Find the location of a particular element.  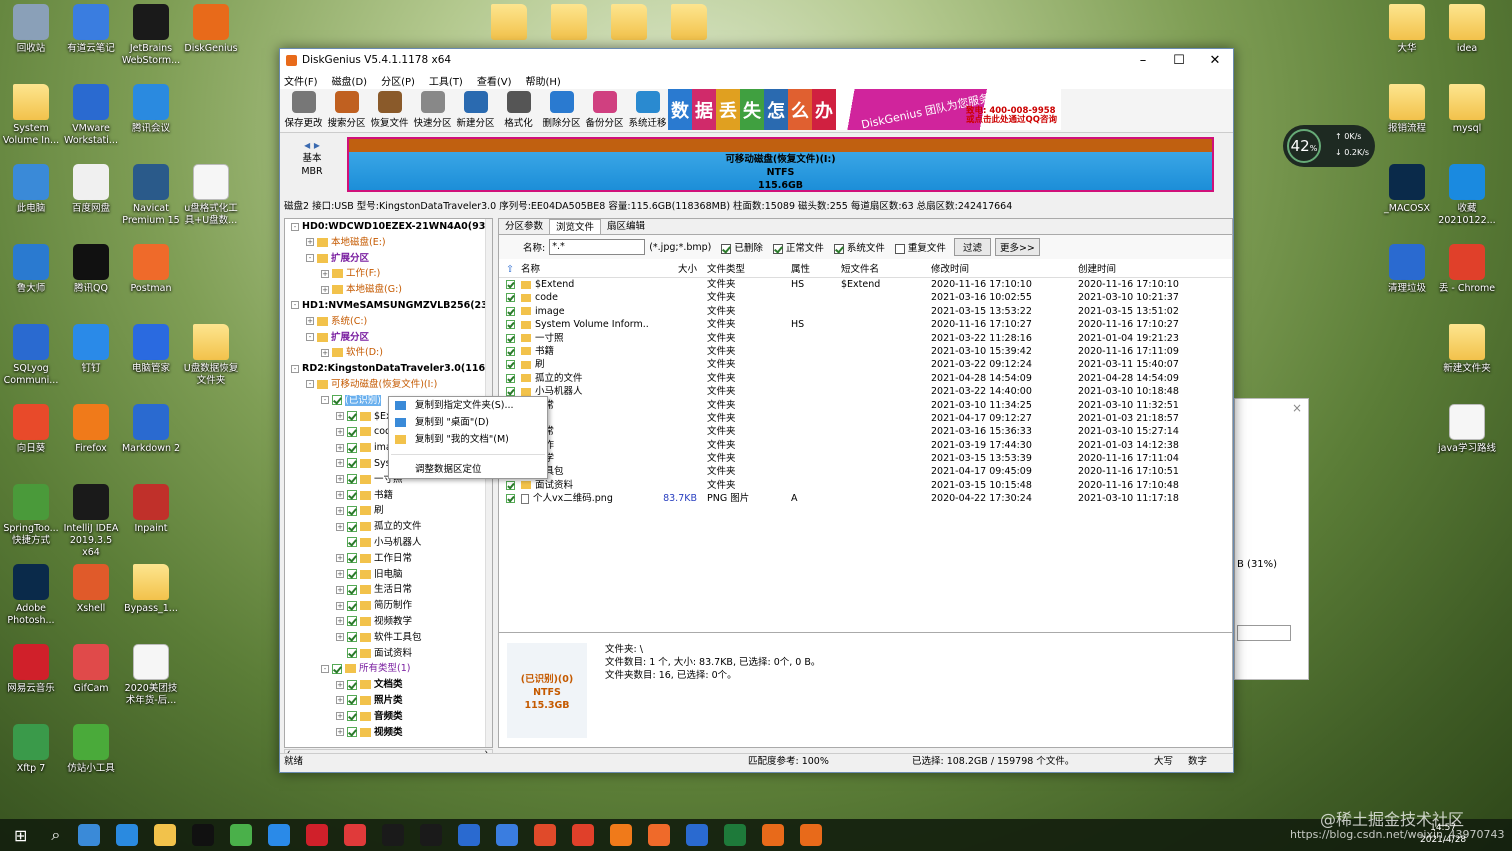

desktop-icon-item: 清理垃圾 is located at coordinates (1407, 269).